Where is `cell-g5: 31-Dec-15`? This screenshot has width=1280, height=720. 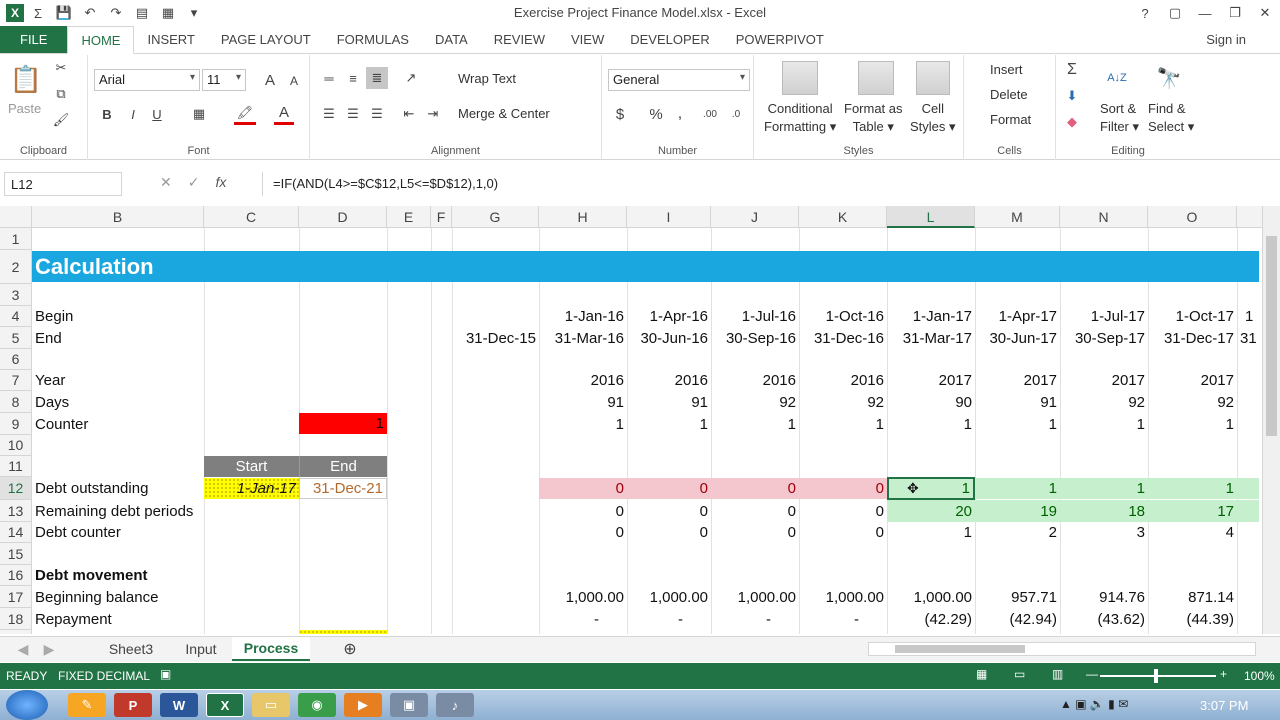 cell-g5: 31-Dec-15 is located at coordinates (495, 338).